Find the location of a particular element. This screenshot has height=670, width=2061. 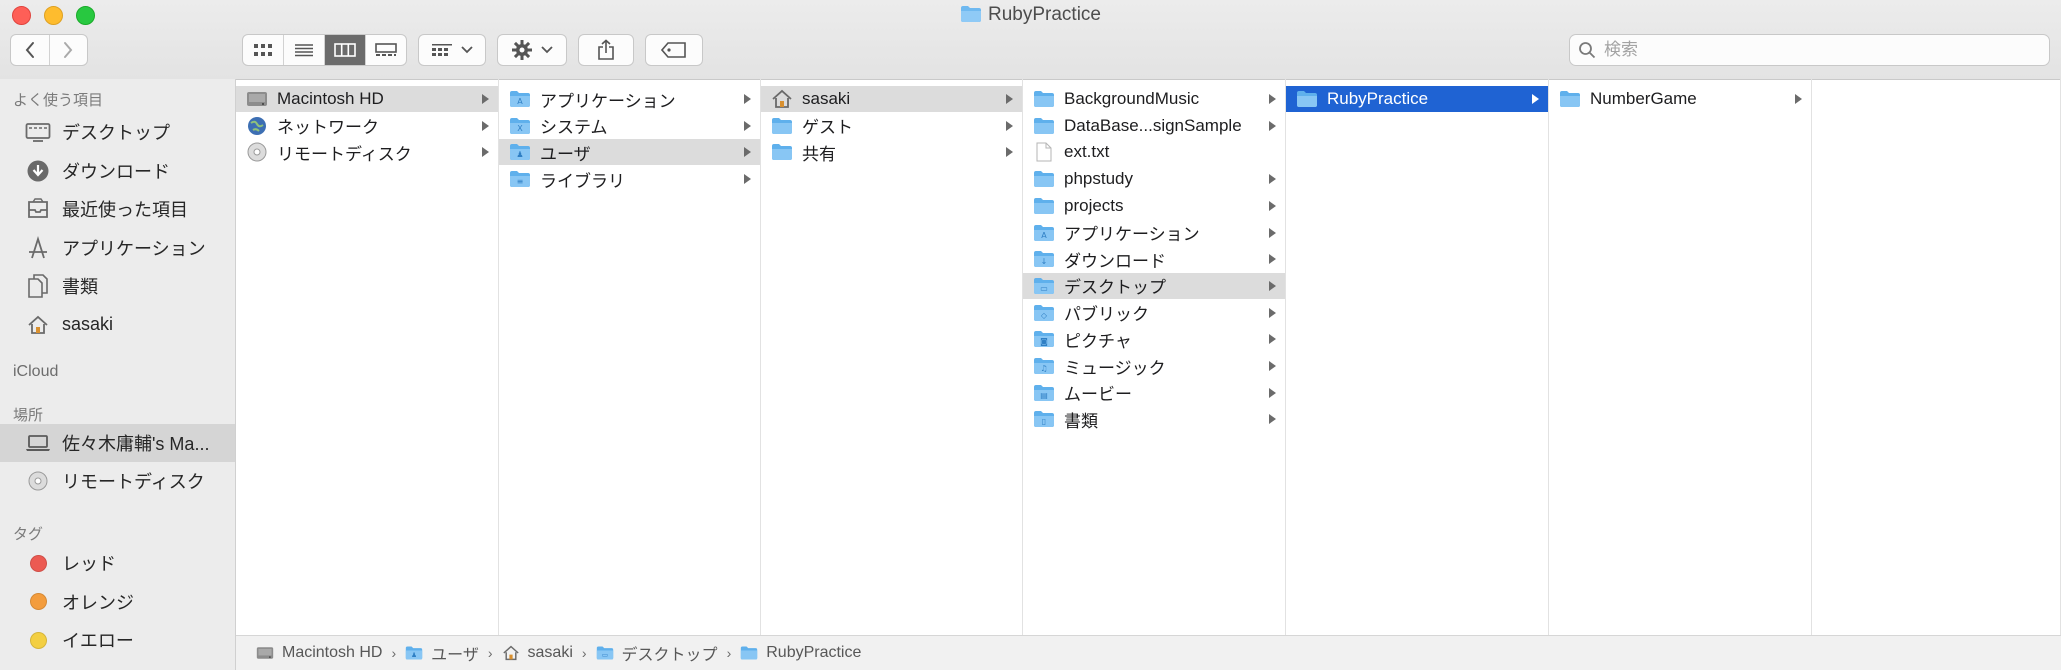

path-crumb: RubyPractice is located at coordinates (800, 653).